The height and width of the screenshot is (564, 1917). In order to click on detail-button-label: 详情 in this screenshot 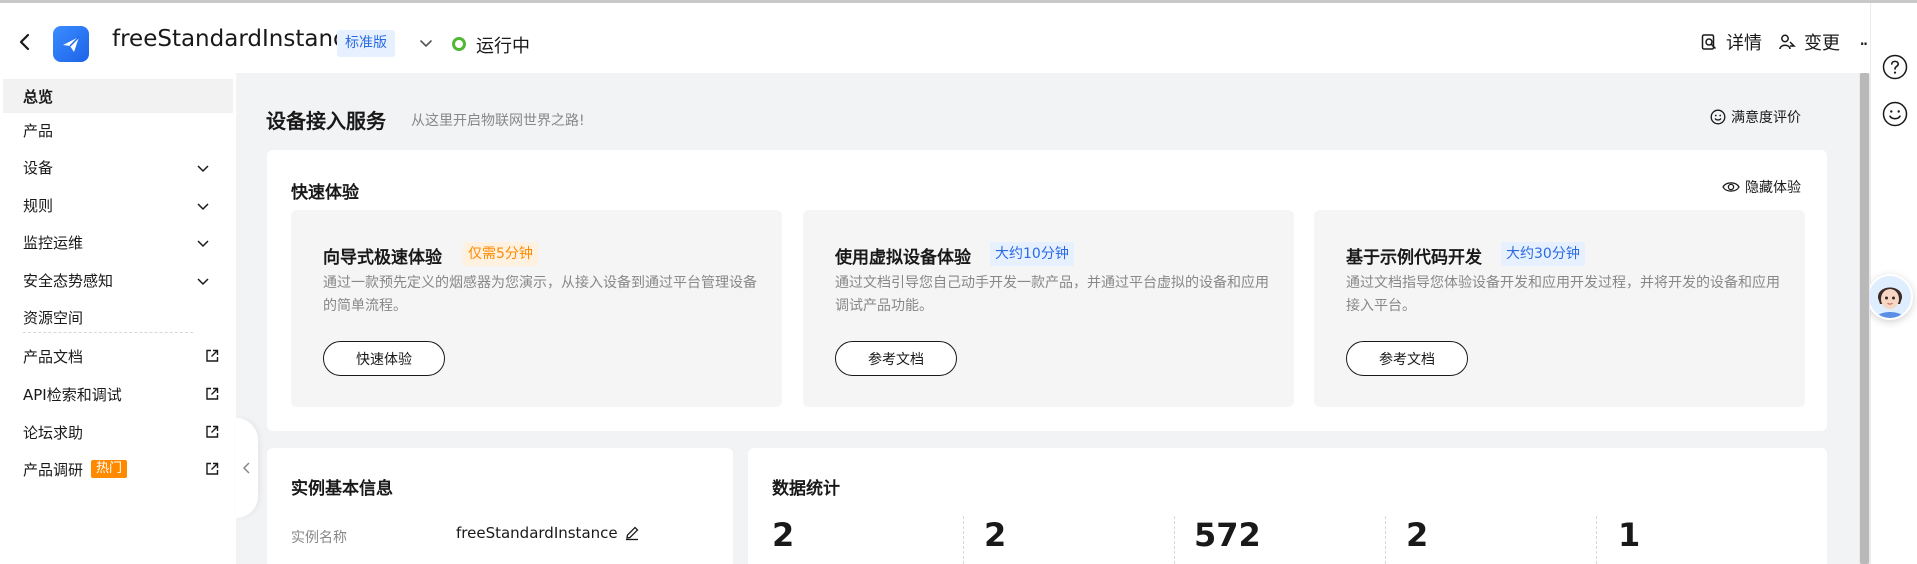, I will do `click(1744, 43)`.